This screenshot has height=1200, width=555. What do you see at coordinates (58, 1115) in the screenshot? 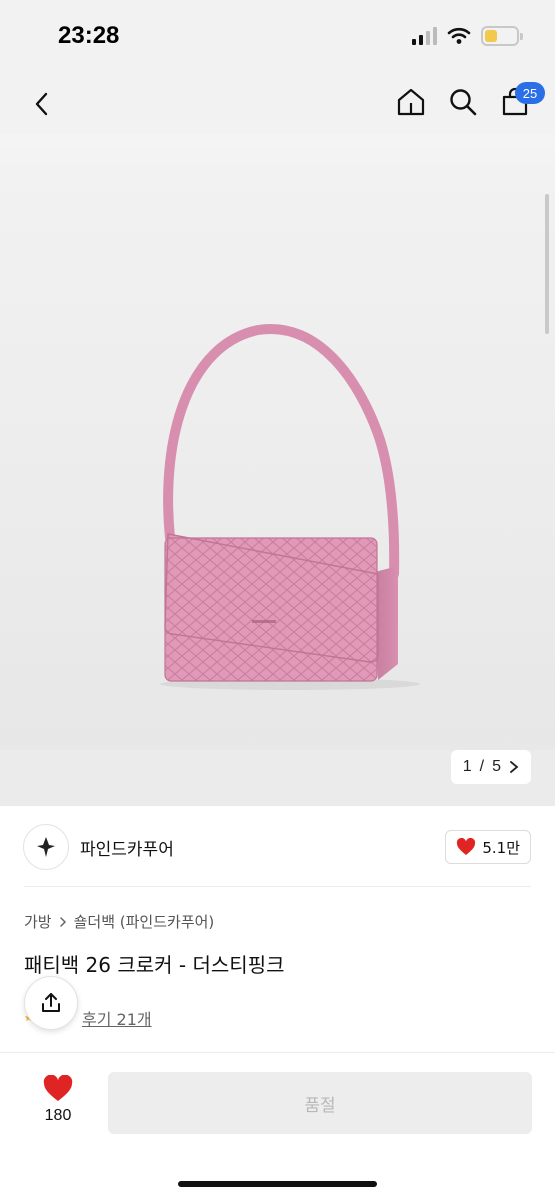
I see `wishlist-count: 180` at bounding box center [58, 1115].